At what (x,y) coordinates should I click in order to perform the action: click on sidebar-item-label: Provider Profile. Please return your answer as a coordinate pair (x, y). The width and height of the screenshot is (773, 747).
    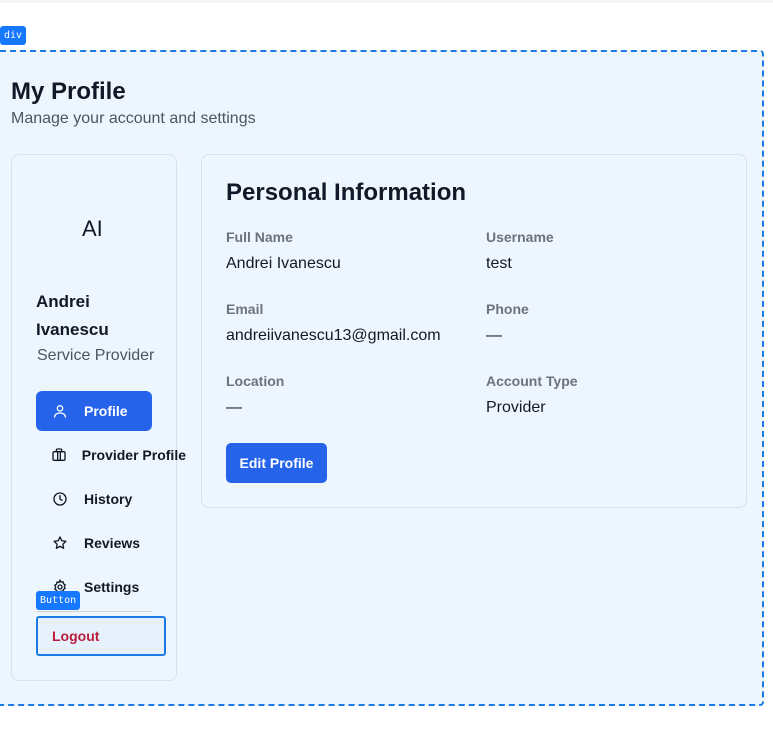
    Looking at the image, I should click on (133, 455).